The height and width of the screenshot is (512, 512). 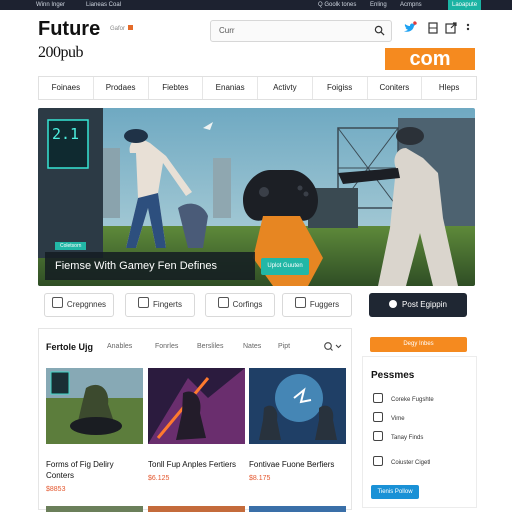 I want to click on search-input: Curr, so click(x=227, y=30).